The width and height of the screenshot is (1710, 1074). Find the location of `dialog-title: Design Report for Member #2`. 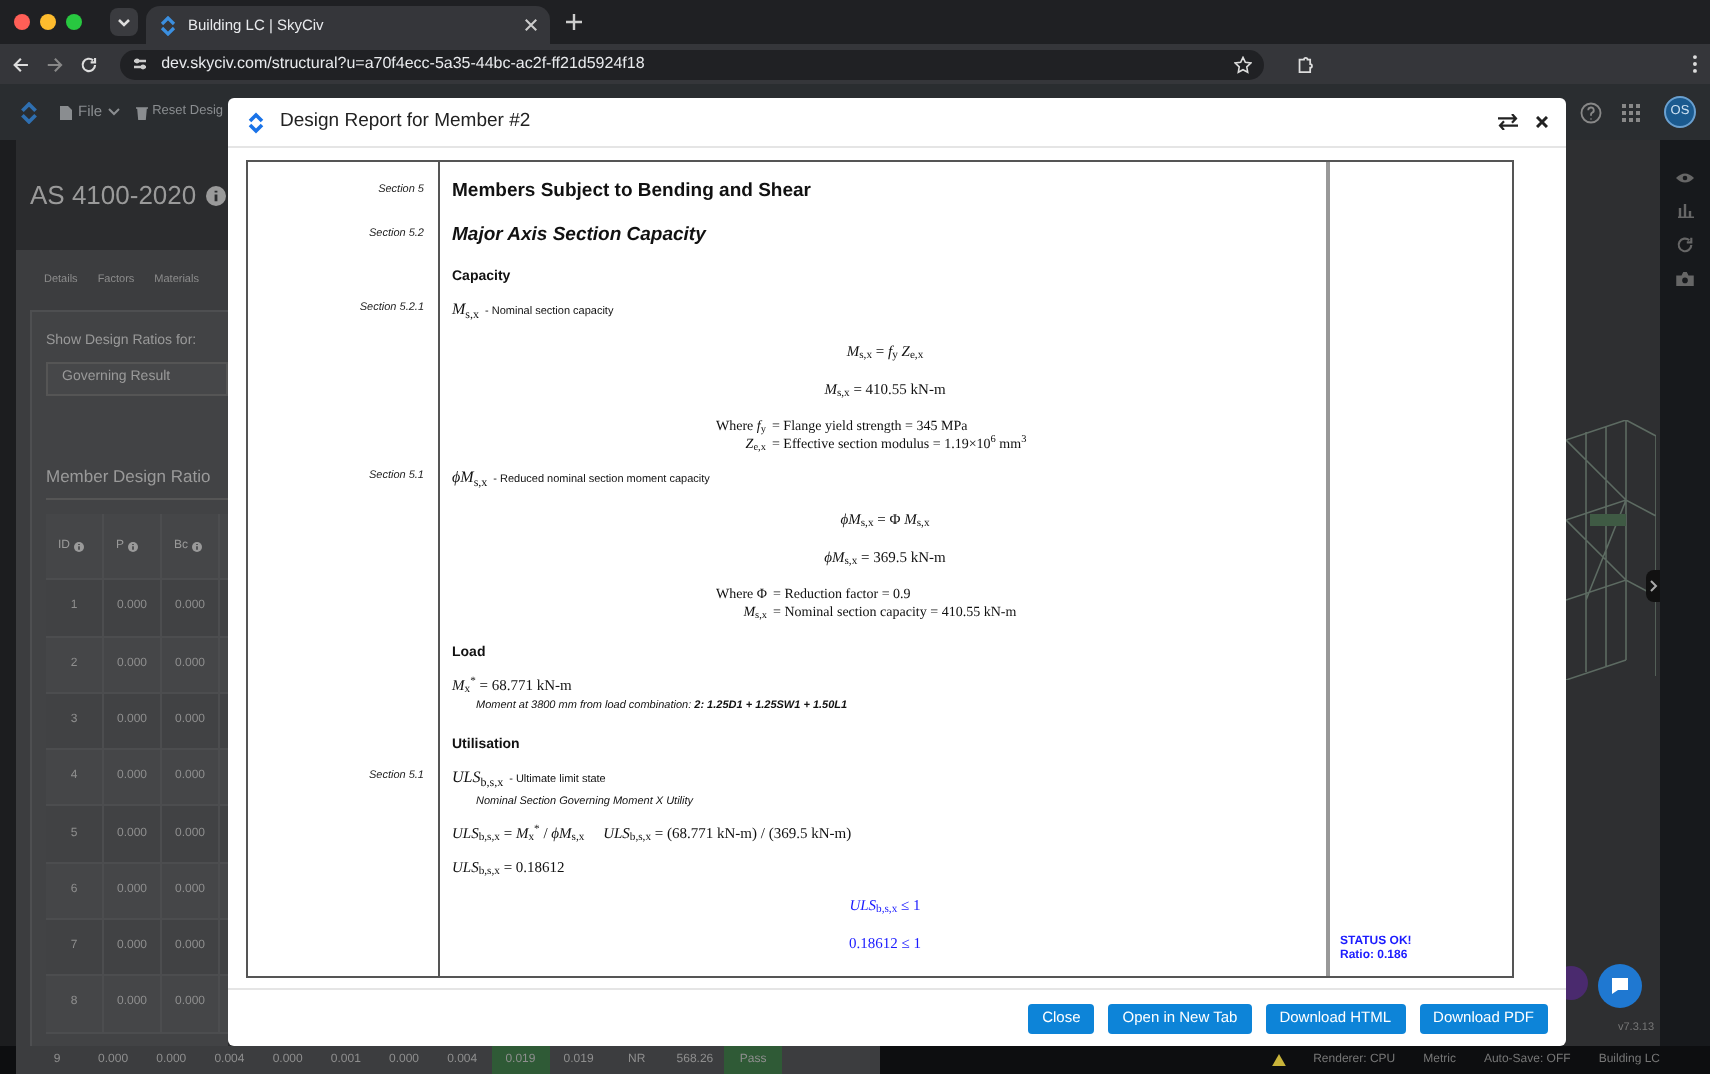

dialog-title: Design Report for Member #2 is located at coordinates (406, 121).